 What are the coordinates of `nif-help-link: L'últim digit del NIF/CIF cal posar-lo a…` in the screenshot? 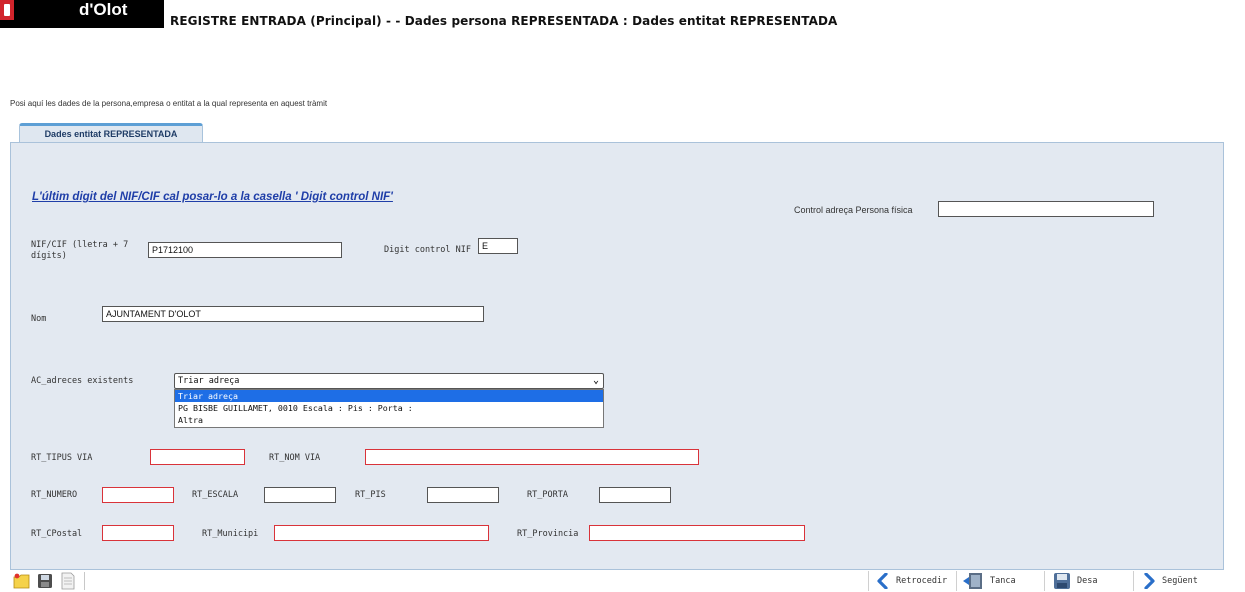 It's located at (212, 197).